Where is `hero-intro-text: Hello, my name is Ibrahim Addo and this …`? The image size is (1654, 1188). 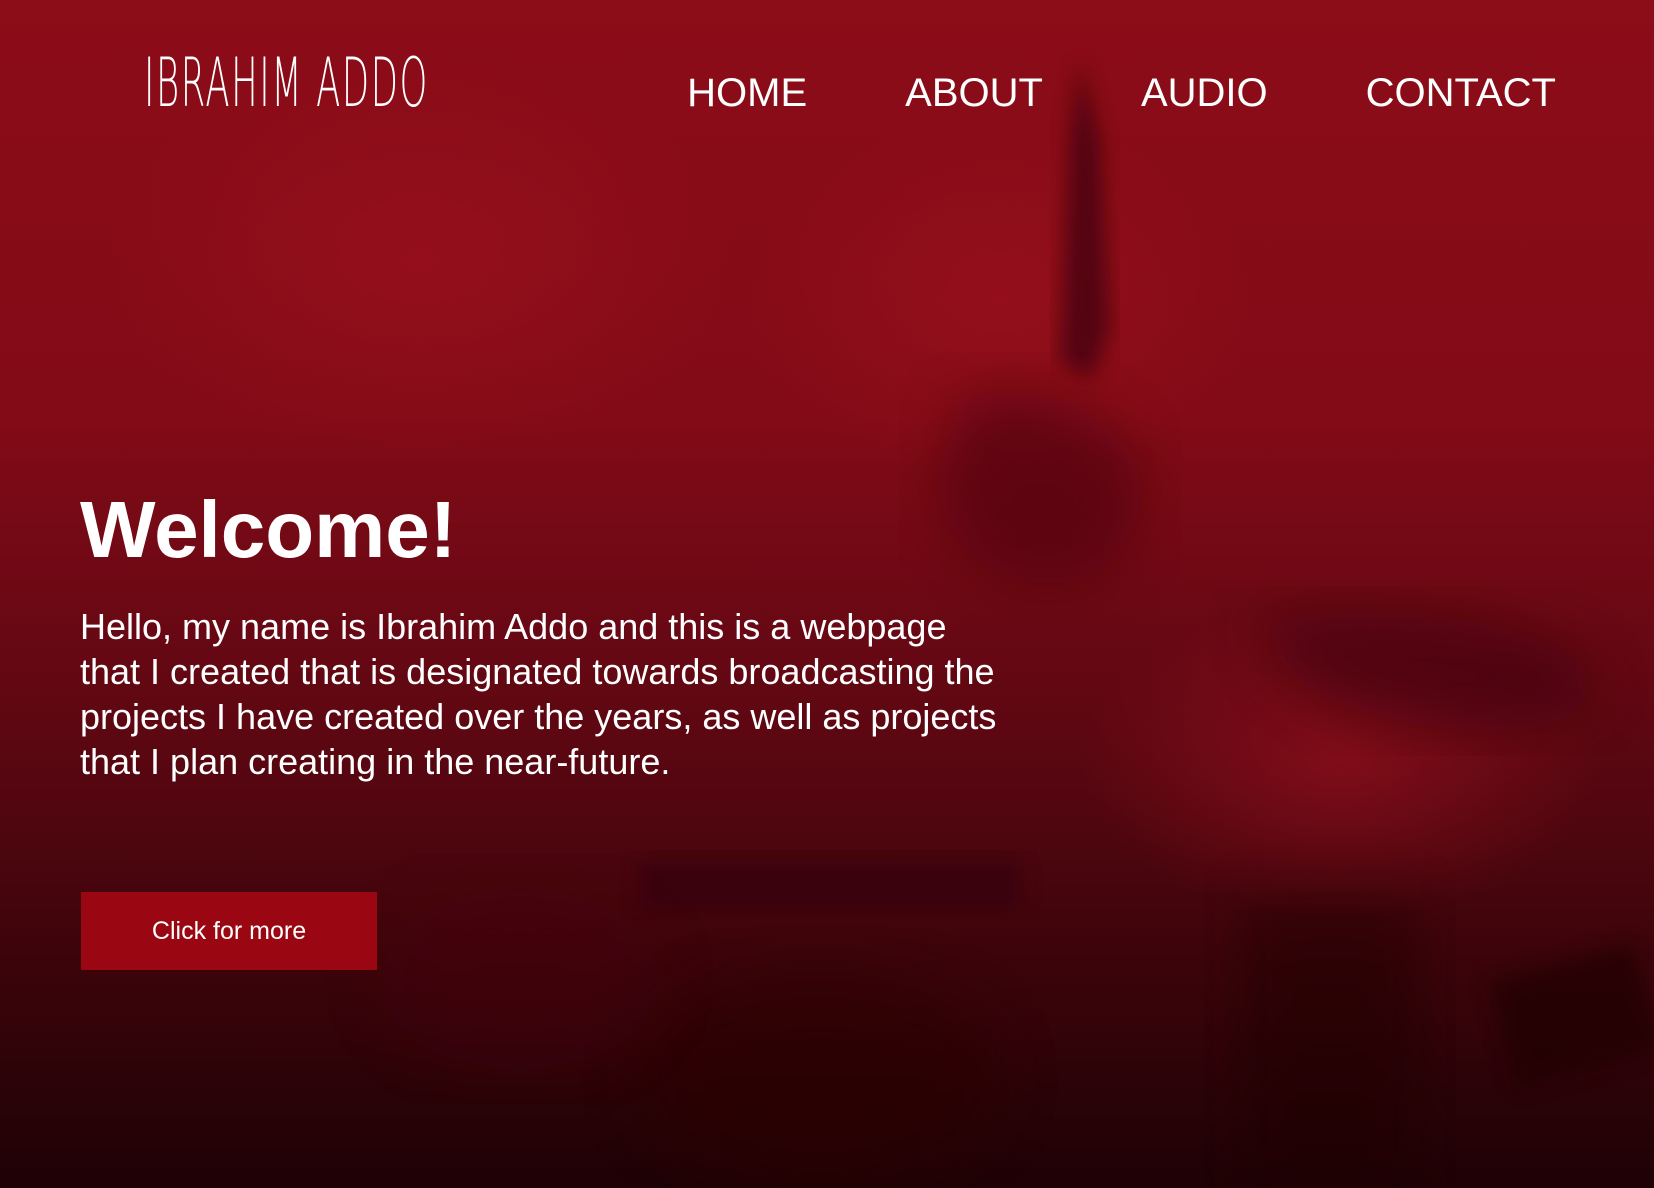 hero-intro-text: Hello, my name is Ibrahim Addo and this … is located at coordinates (538, 694).